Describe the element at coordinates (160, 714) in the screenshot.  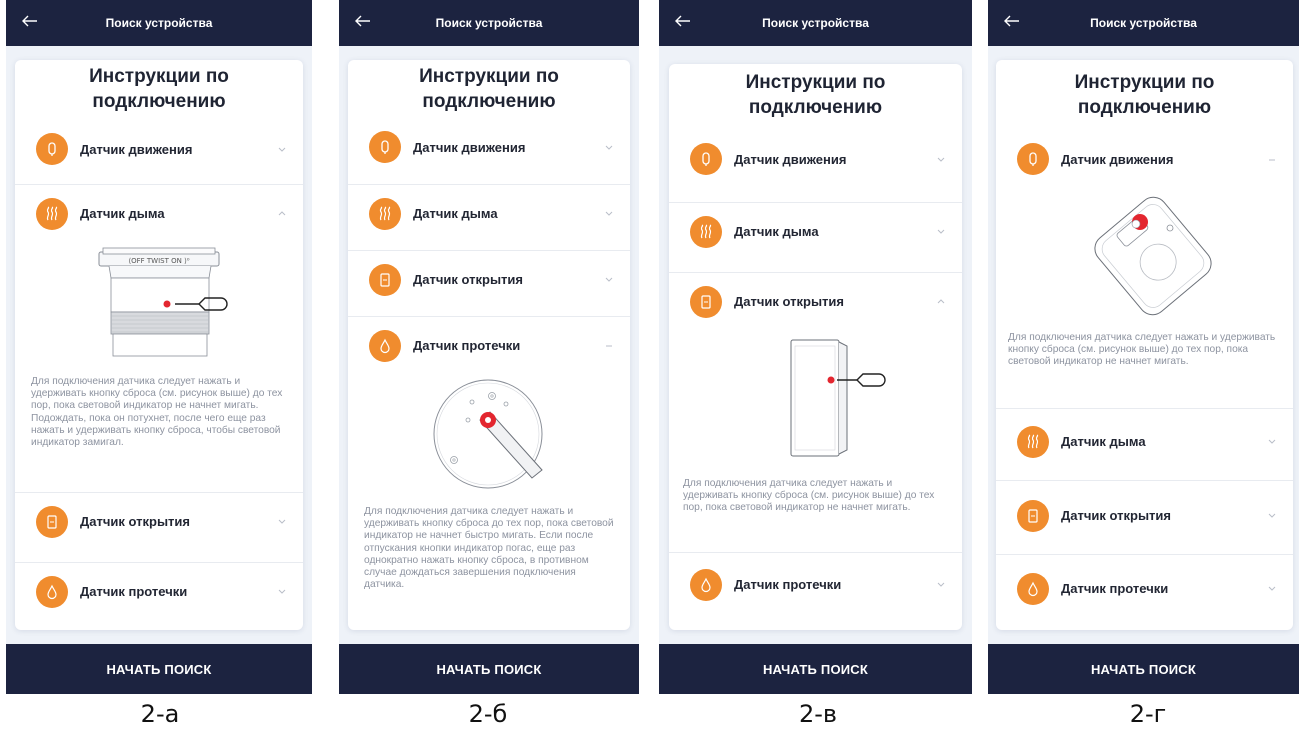
I see `caption-2a: 2-а` at that location.